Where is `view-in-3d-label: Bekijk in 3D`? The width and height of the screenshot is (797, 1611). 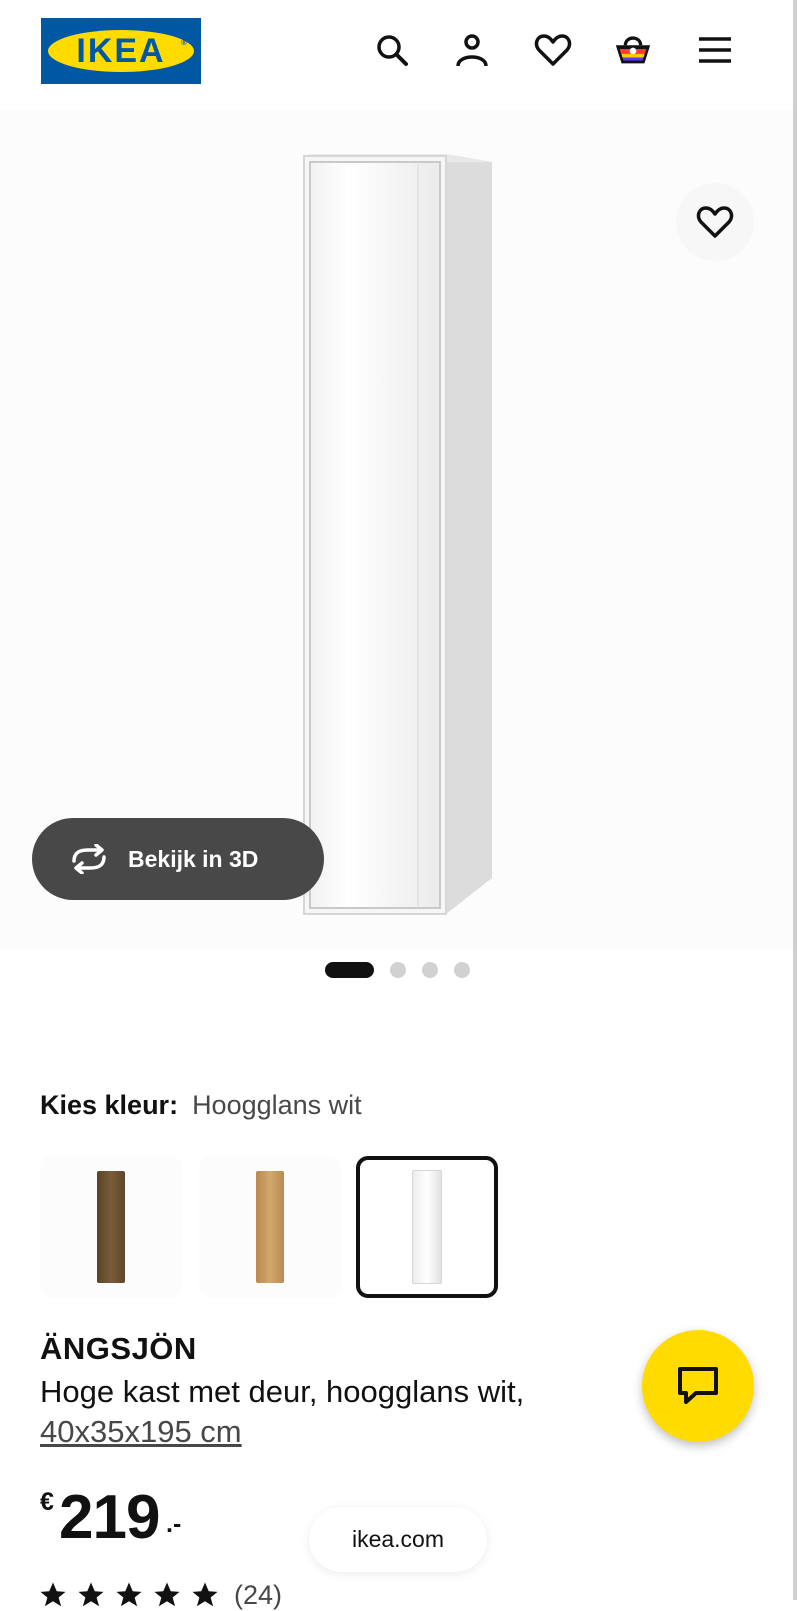 view-in-3d-label: Bekijk in 3D is located at coordinates (193, 858).